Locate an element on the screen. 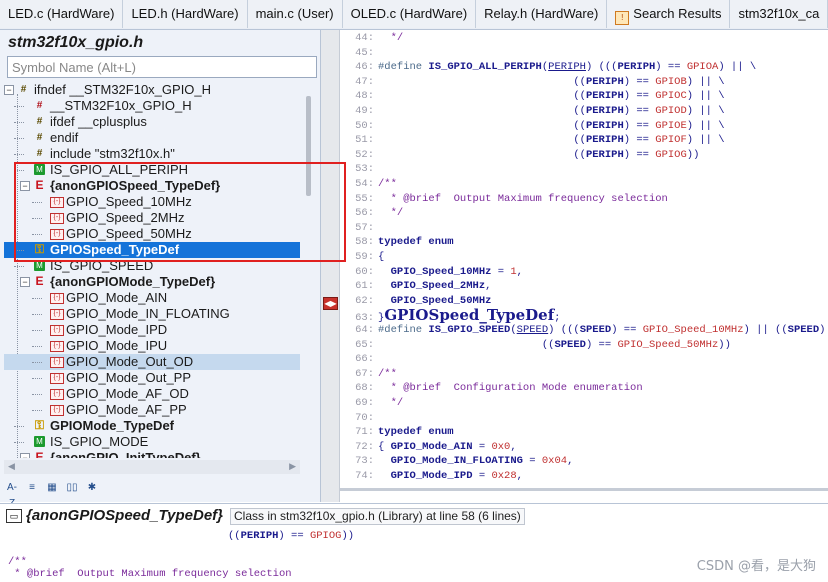 This screenshot has width=828, height=582. sort-az-icon: A-Z is located at coordinates (12, 494).